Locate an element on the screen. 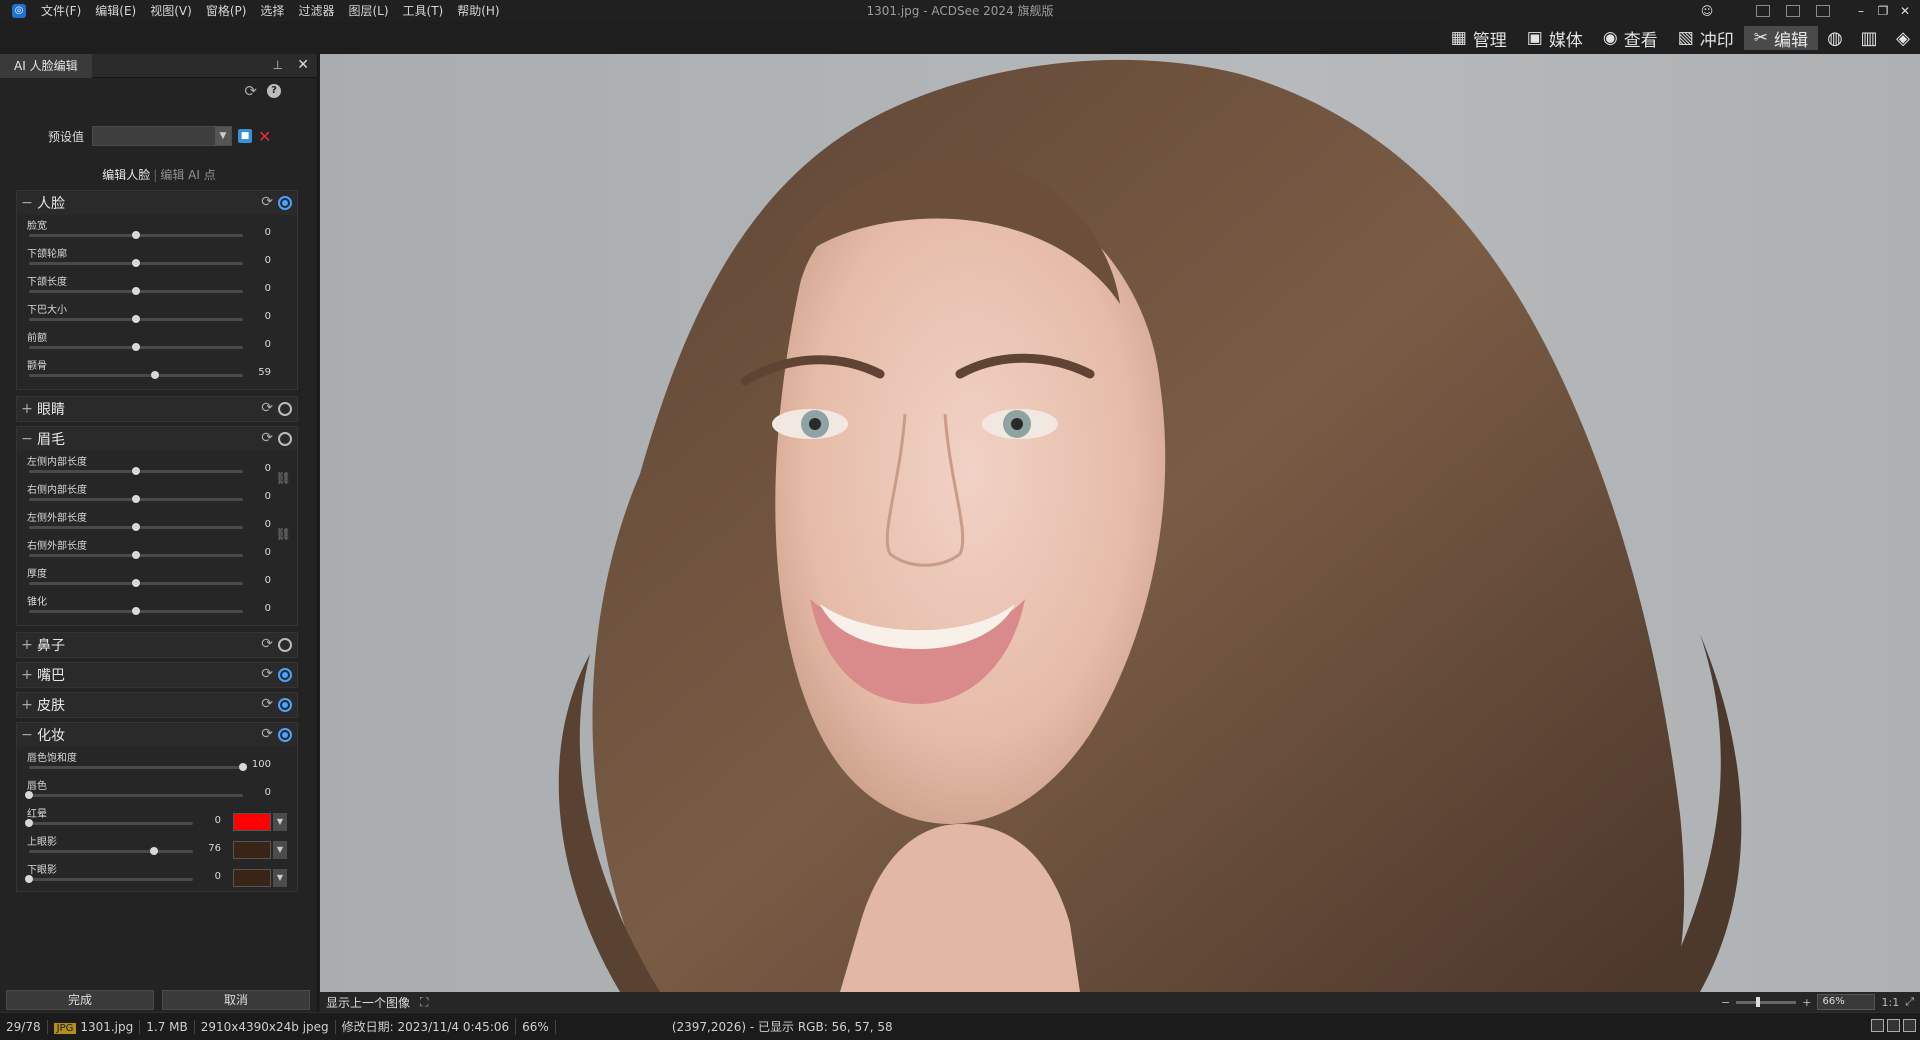  close-window-icon: ✕ is located at coordinates (1905, 11).